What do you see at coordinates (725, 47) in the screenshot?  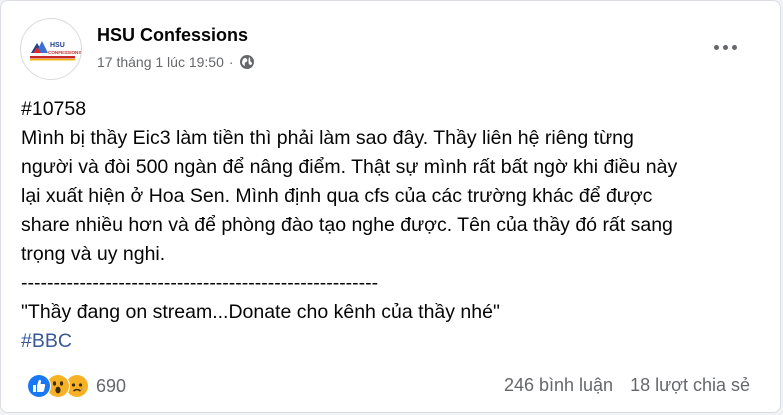 I see `more-options-icon` at bounding box center [725, 47].